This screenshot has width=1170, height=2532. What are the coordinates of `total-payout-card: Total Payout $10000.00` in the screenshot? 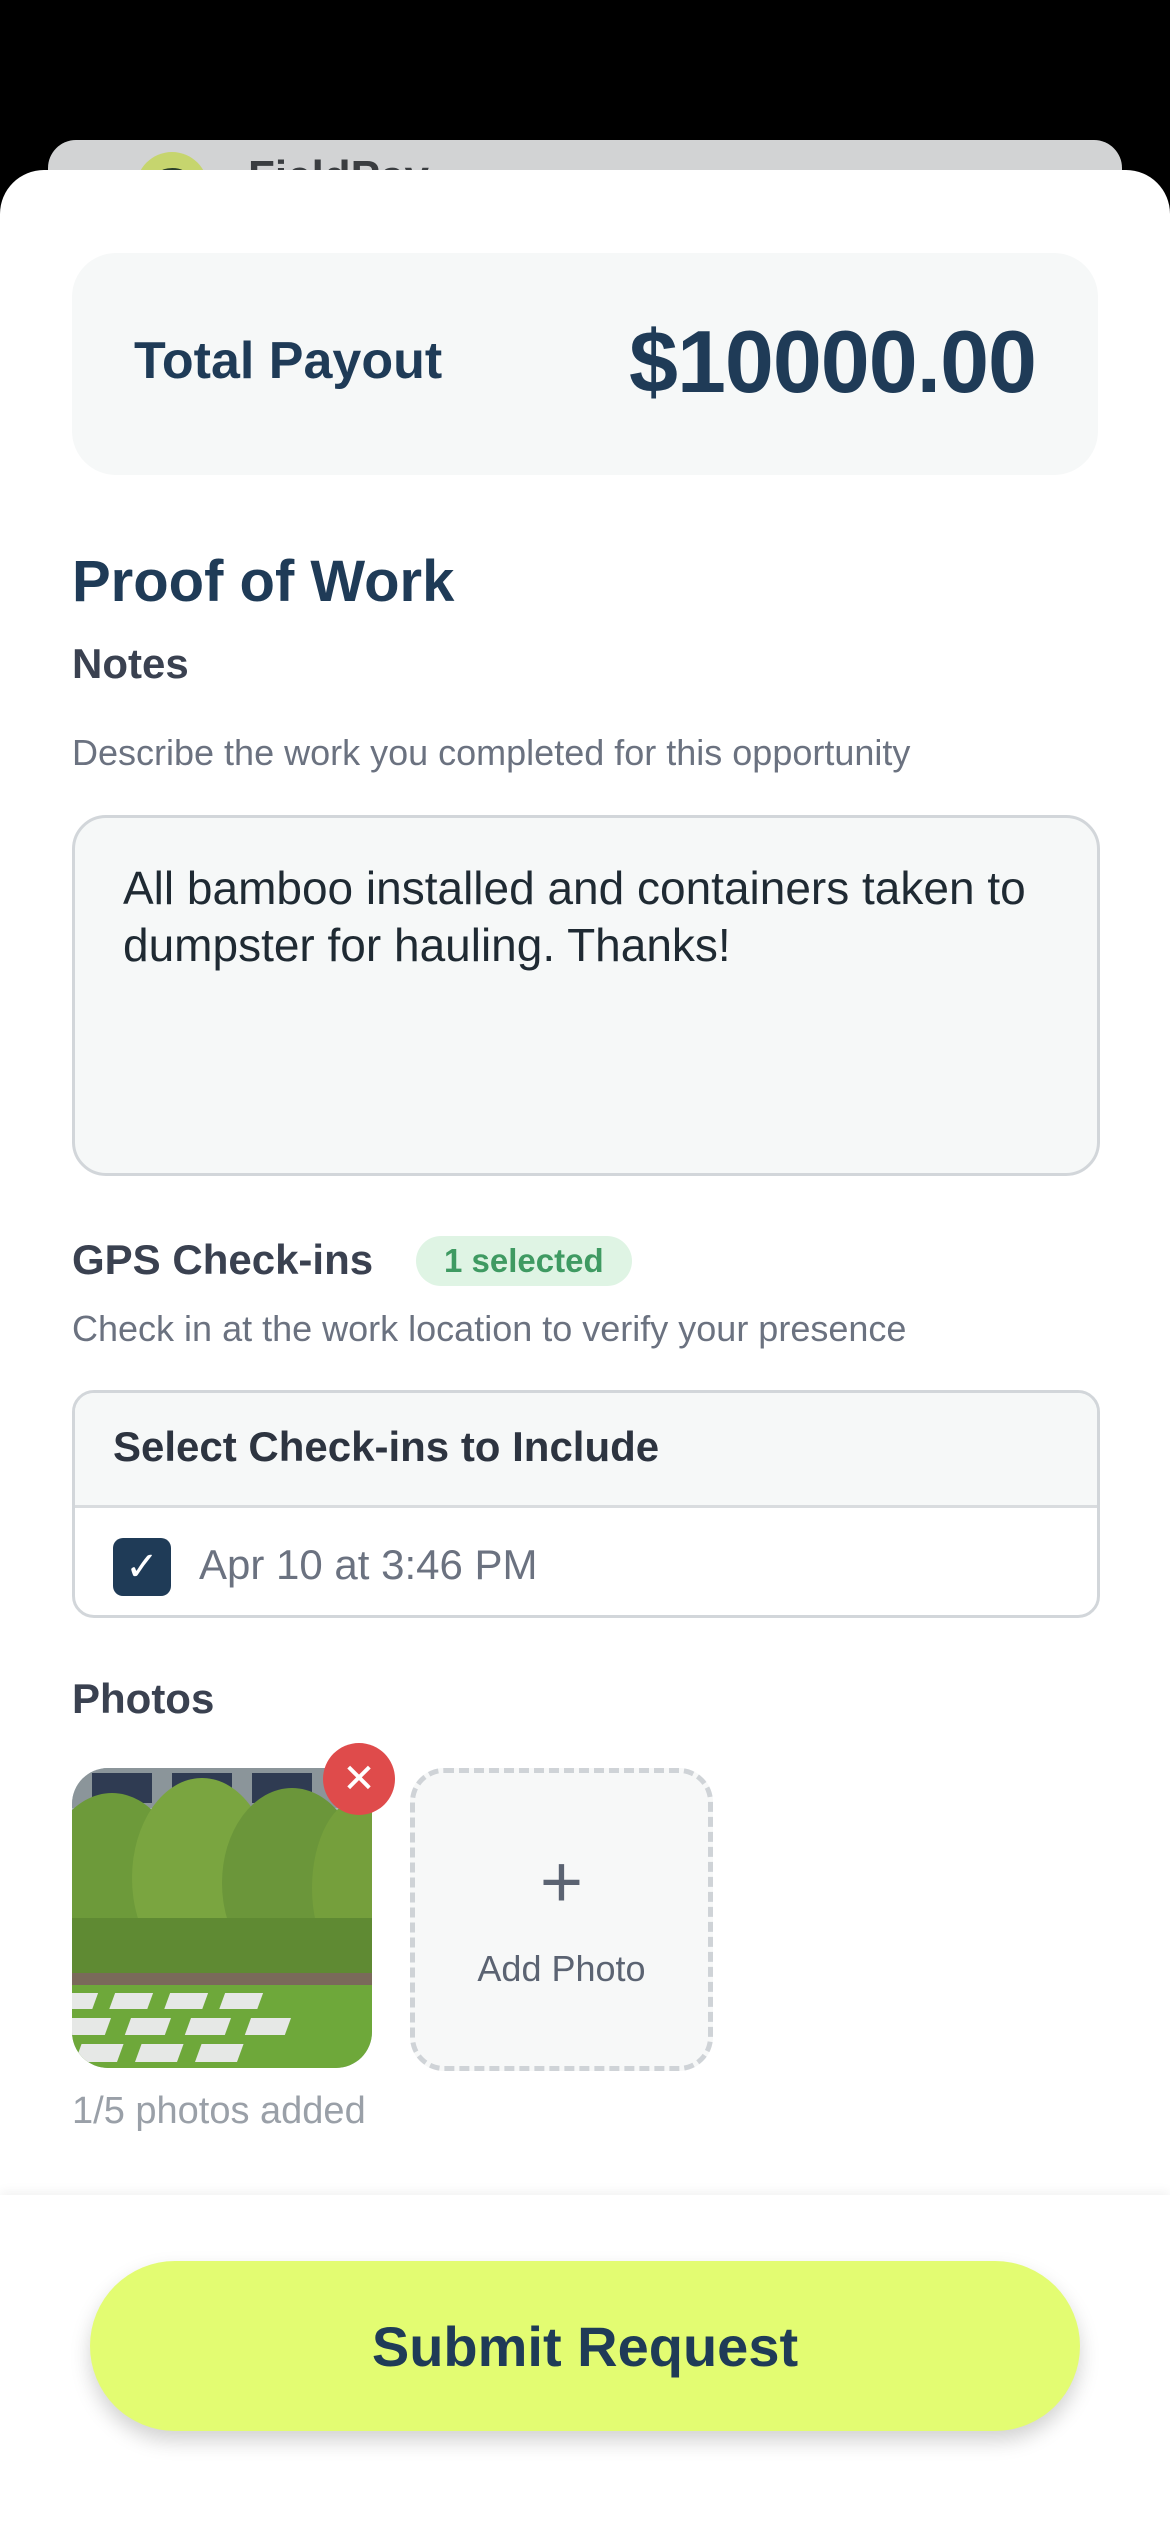 It's located at (585, 364).